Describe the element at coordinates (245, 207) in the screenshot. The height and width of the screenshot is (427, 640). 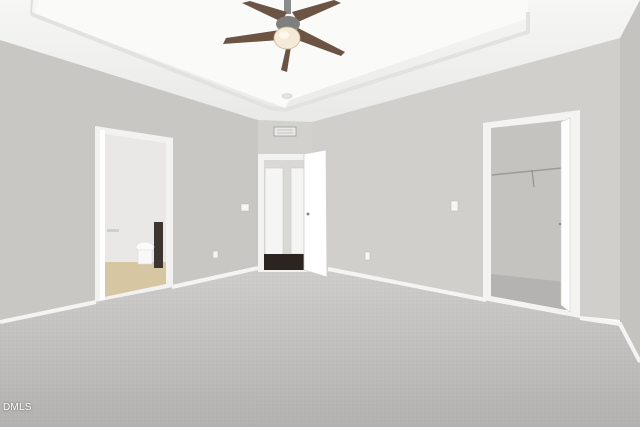
I see `light-switch-left` at that location.